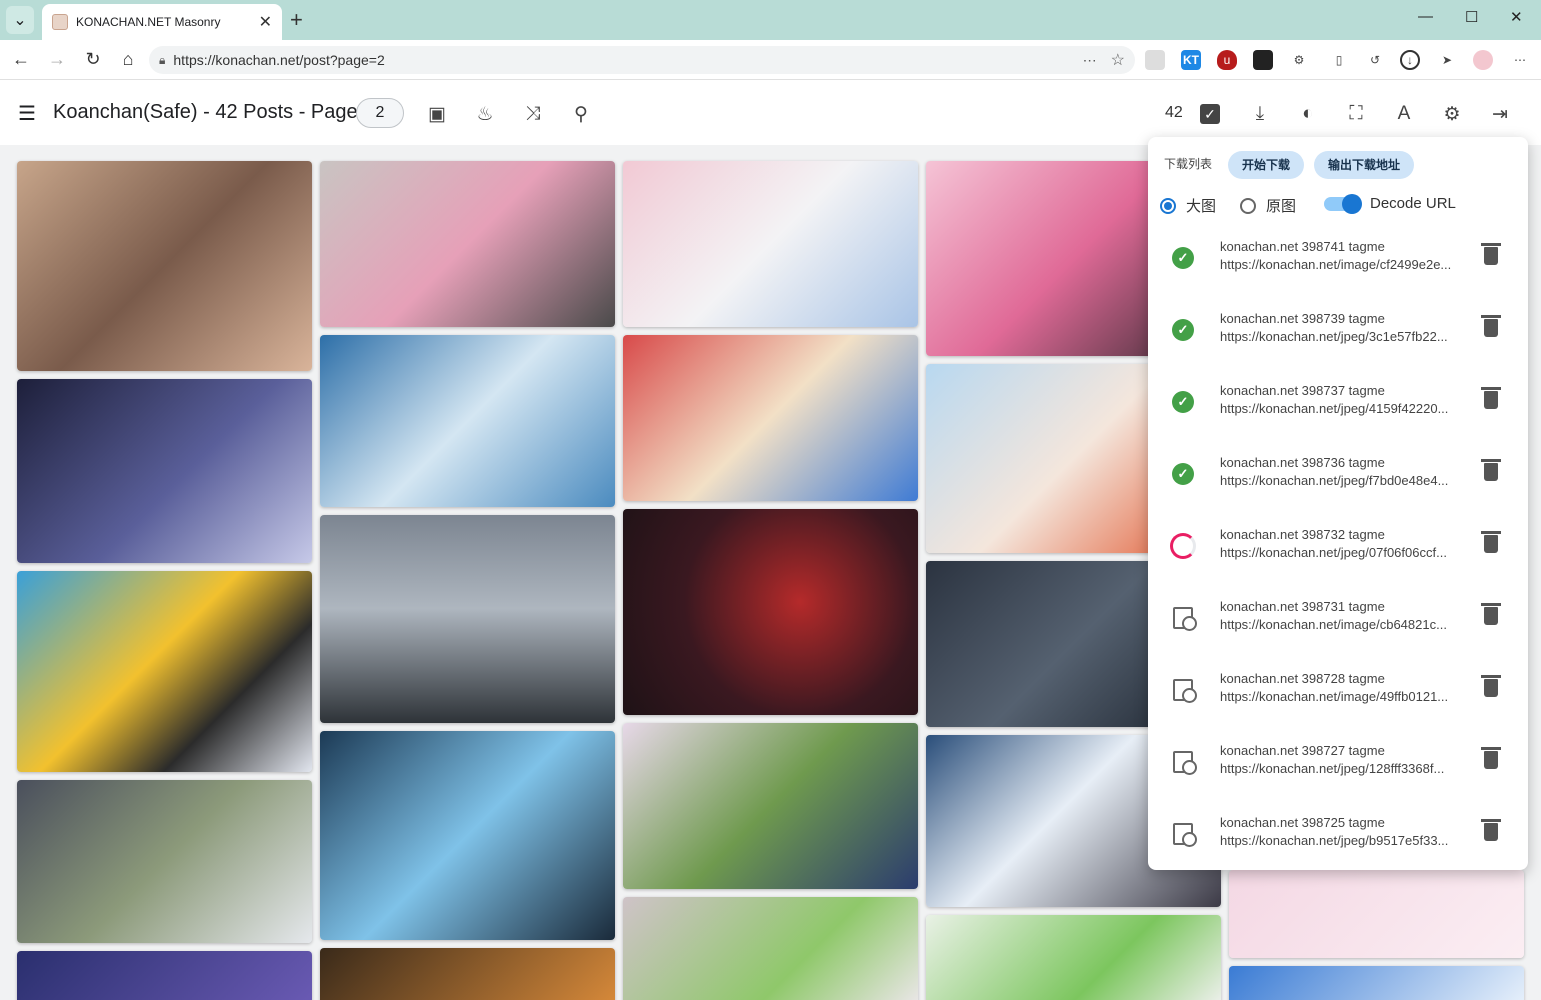 The width and height of the screenshot is (1541, 1000). I want to click on download-list-header: 下载列表, so click(1188, 164).